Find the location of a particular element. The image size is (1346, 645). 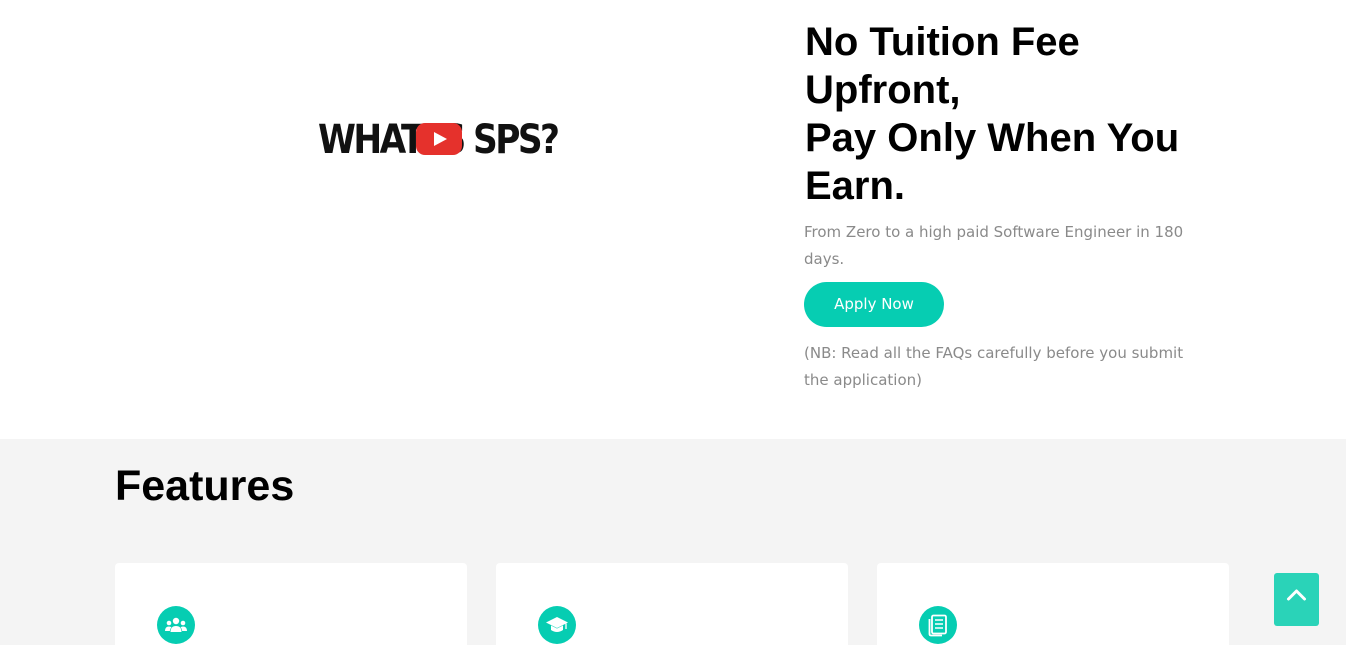

document-list-icon is located at coordinates (938, 625).